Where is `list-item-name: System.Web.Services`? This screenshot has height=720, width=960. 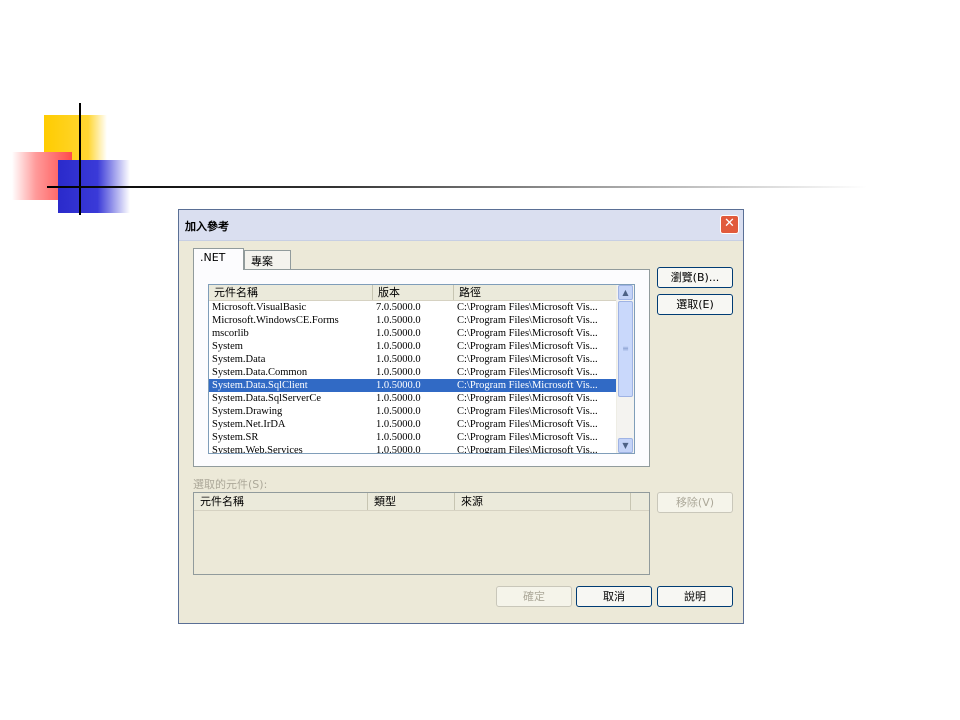 list-item-name: System.Web.Services is located at coordinates (257, 449).